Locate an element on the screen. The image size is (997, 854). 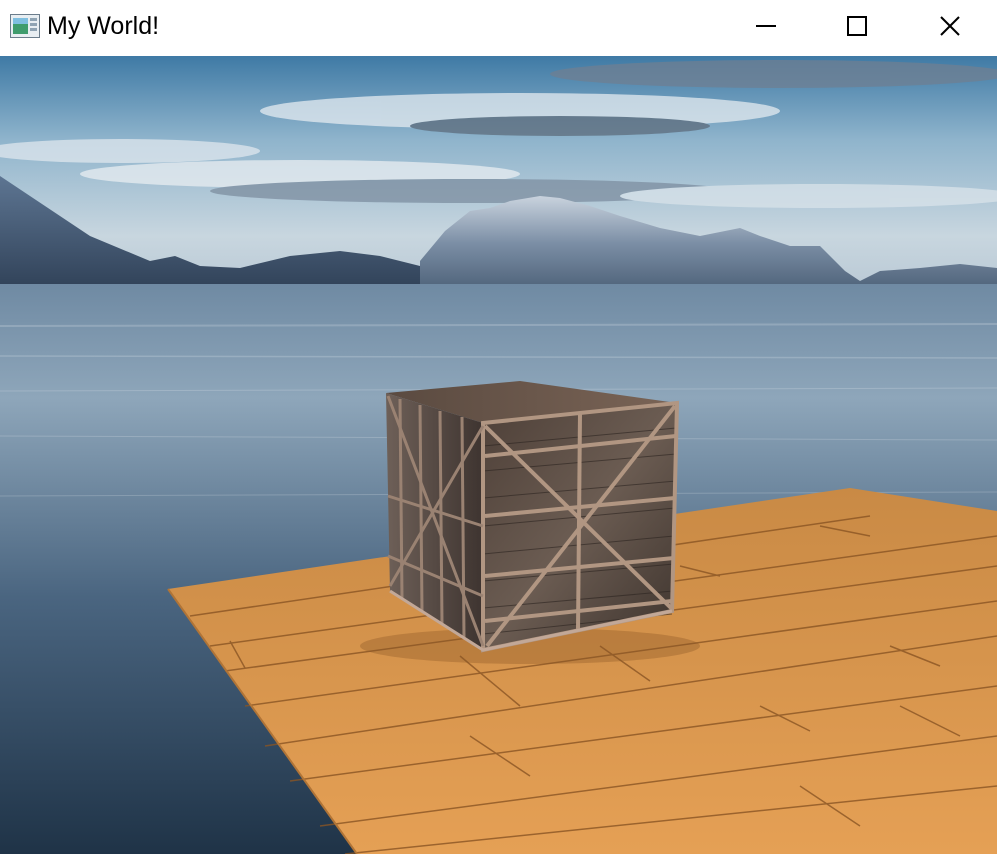
window-title: My World! is located at coordinates (103, 26).